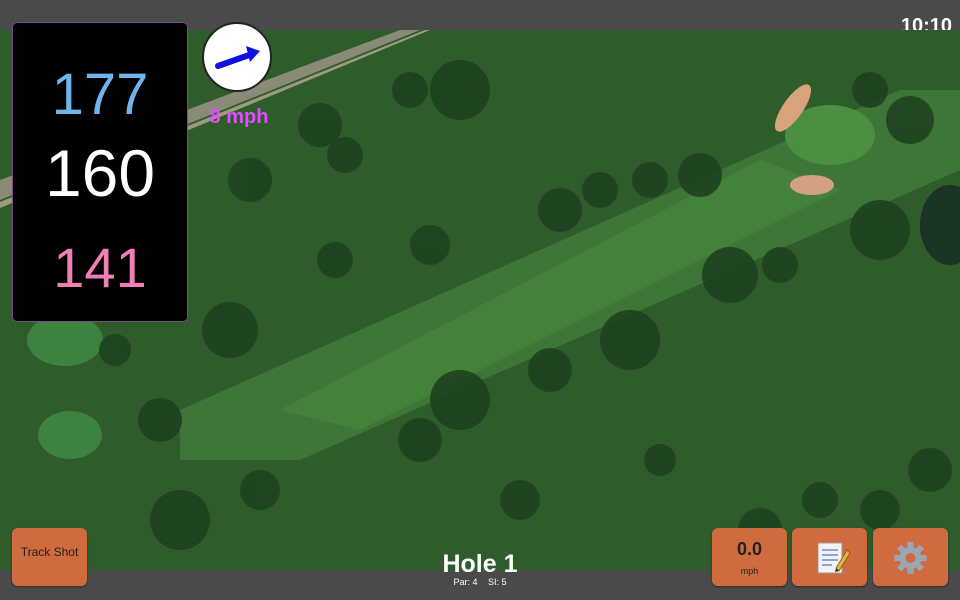  I want to click on gear-icon, so click(910, 558).